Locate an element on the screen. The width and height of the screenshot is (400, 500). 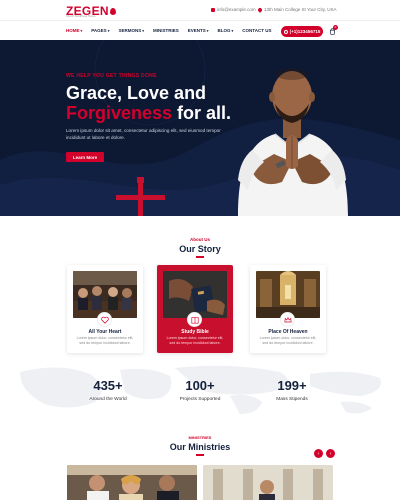
ministries-section-tag: MINISTRIES is located at coordinates (200, 437).